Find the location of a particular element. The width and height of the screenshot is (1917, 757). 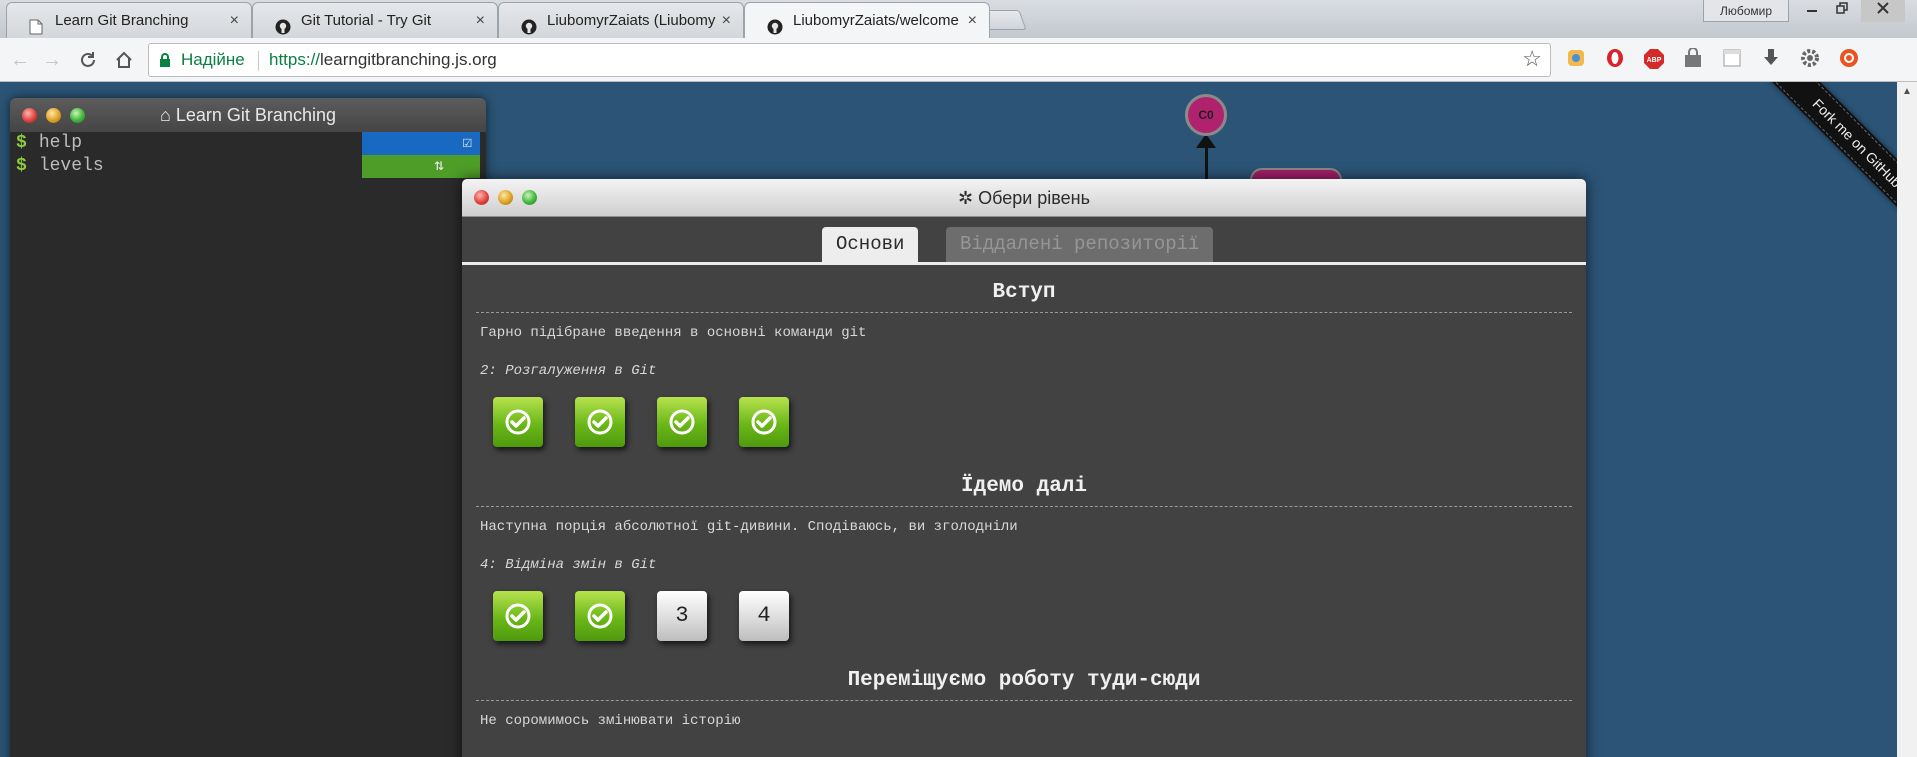

checkbox-icon: ☑ is located at coordinates (467, 143).